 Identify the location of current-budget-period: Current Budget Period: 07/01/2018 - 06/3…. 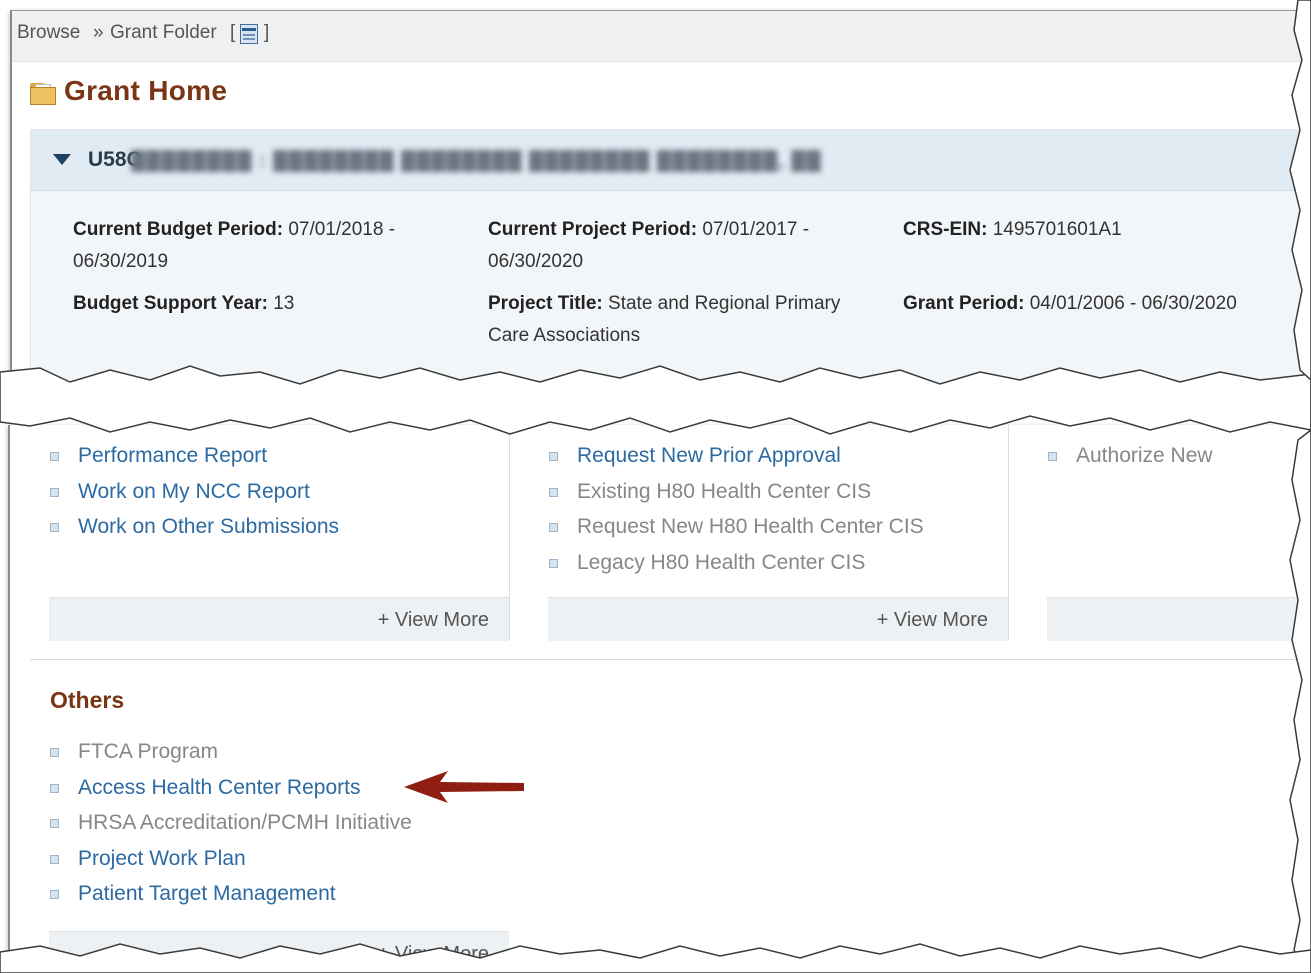
(234, 245).